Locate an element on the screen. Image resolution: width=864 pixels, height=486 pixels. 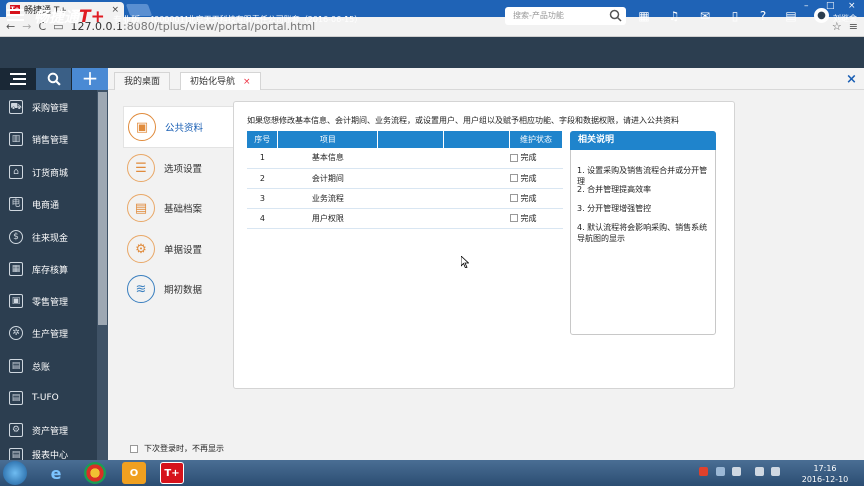
table-row: 4 用户权限 完成 is located at coordinates (405, 218).